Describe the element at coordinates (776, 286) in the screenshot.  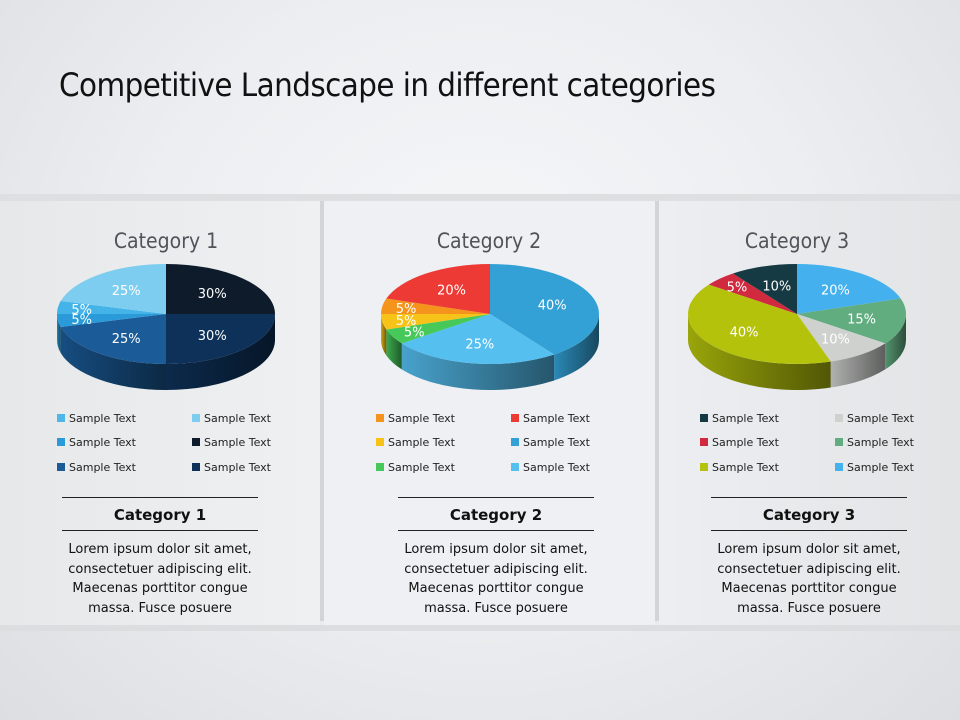
I see `slice-label-5: 10%` at that location.